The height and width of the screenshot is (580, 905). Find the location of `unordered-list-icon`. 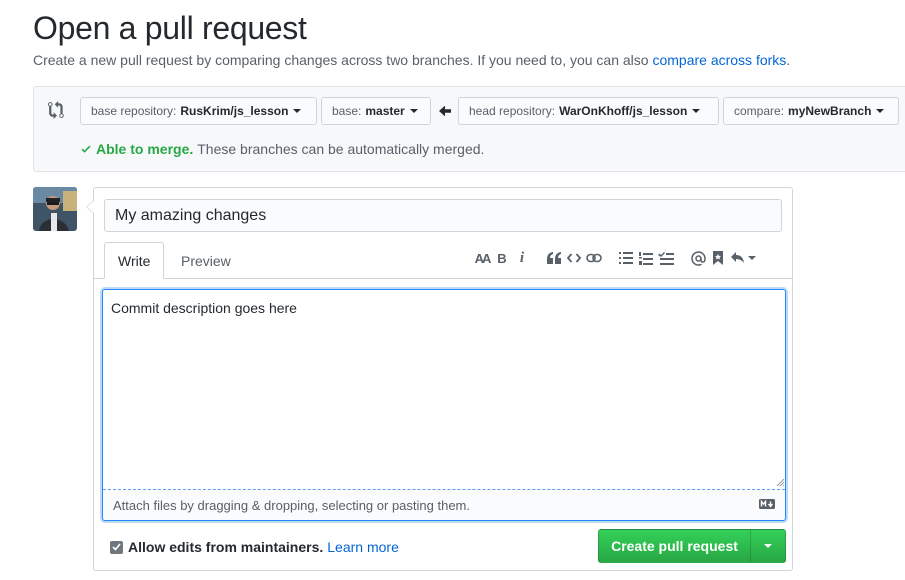

unordered-list-icon is located at coordinates (626, 258).